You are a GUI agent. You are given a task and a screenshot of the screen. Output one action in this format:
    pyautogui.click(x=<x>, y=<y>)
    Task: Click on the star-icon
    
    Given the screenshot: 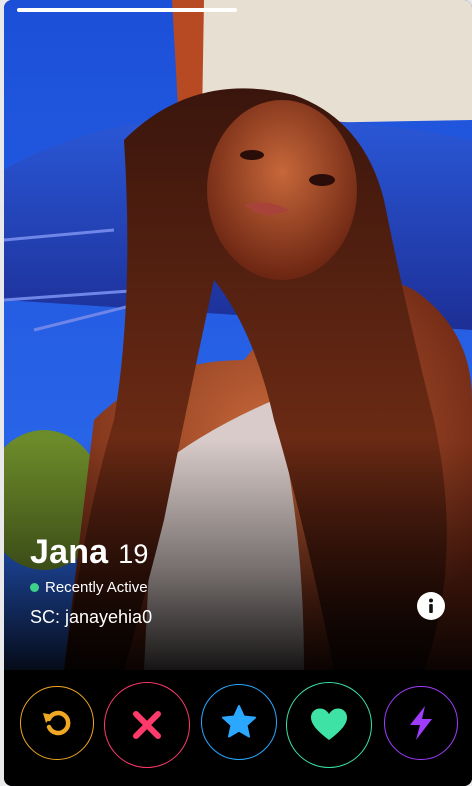 What is the action you would take?
    pyautogui.click(x=239, y=721)
    